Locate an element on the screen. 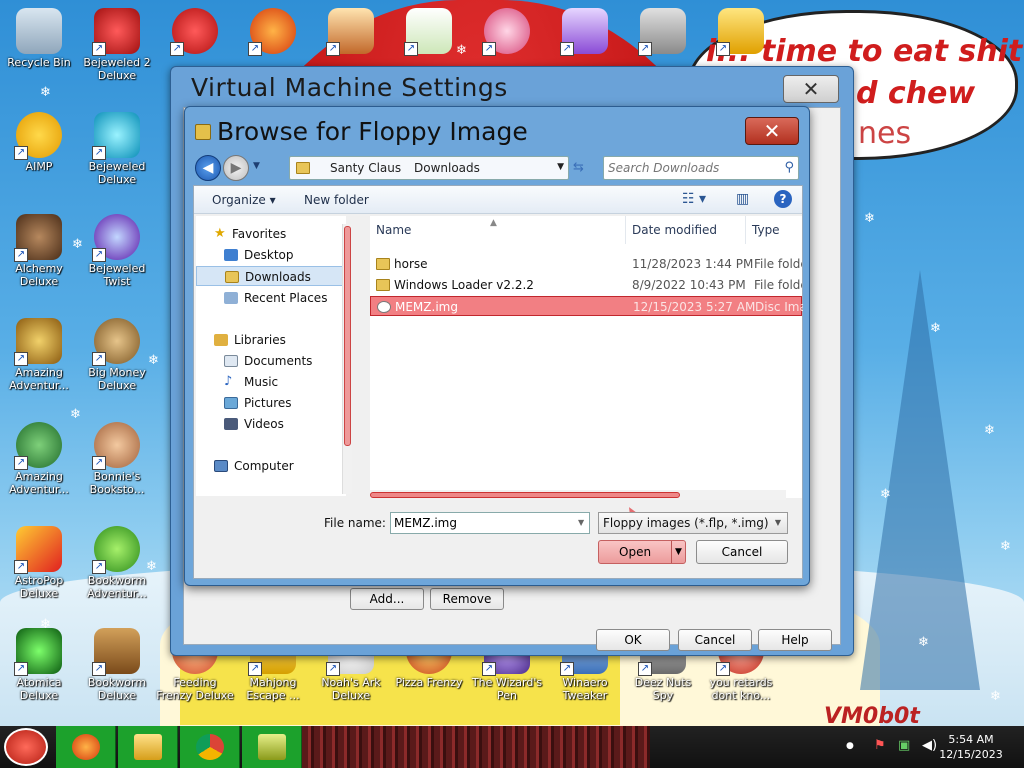  remove-hardware-button: Remove is located at coordinates (467, 599).